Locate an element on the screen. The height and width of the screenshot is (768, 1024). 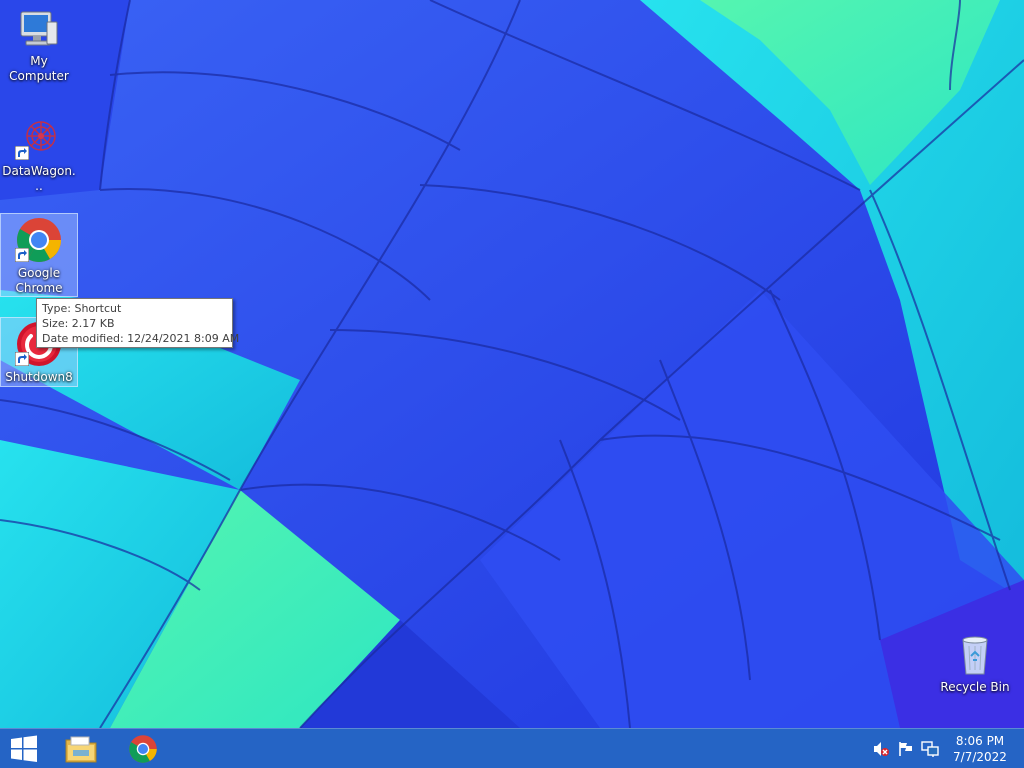
taskbar-file-explorer-button is located at coordinates (81, 748).